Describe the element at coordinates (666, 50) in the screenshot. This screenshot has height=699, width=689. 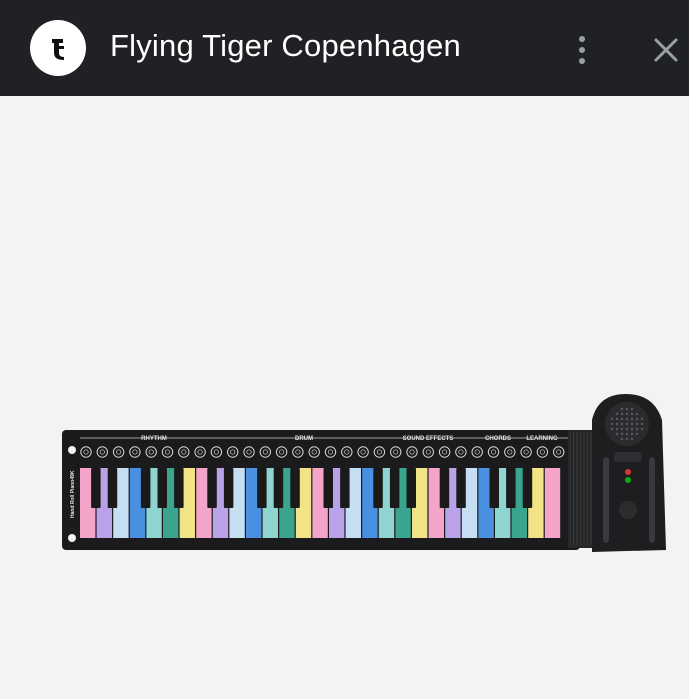
I see `close-icon` at that location.